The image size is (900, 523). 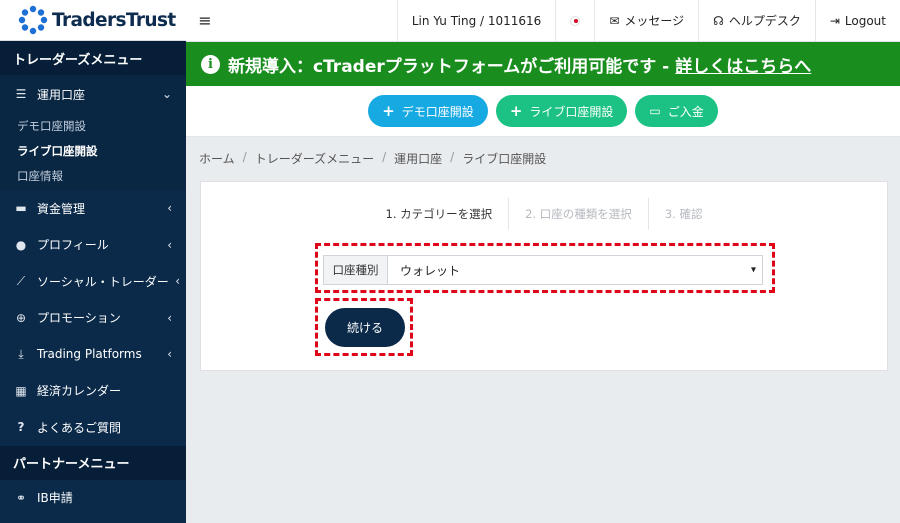 I want to click on japan-flag-icon, so click(x=575, y=20).